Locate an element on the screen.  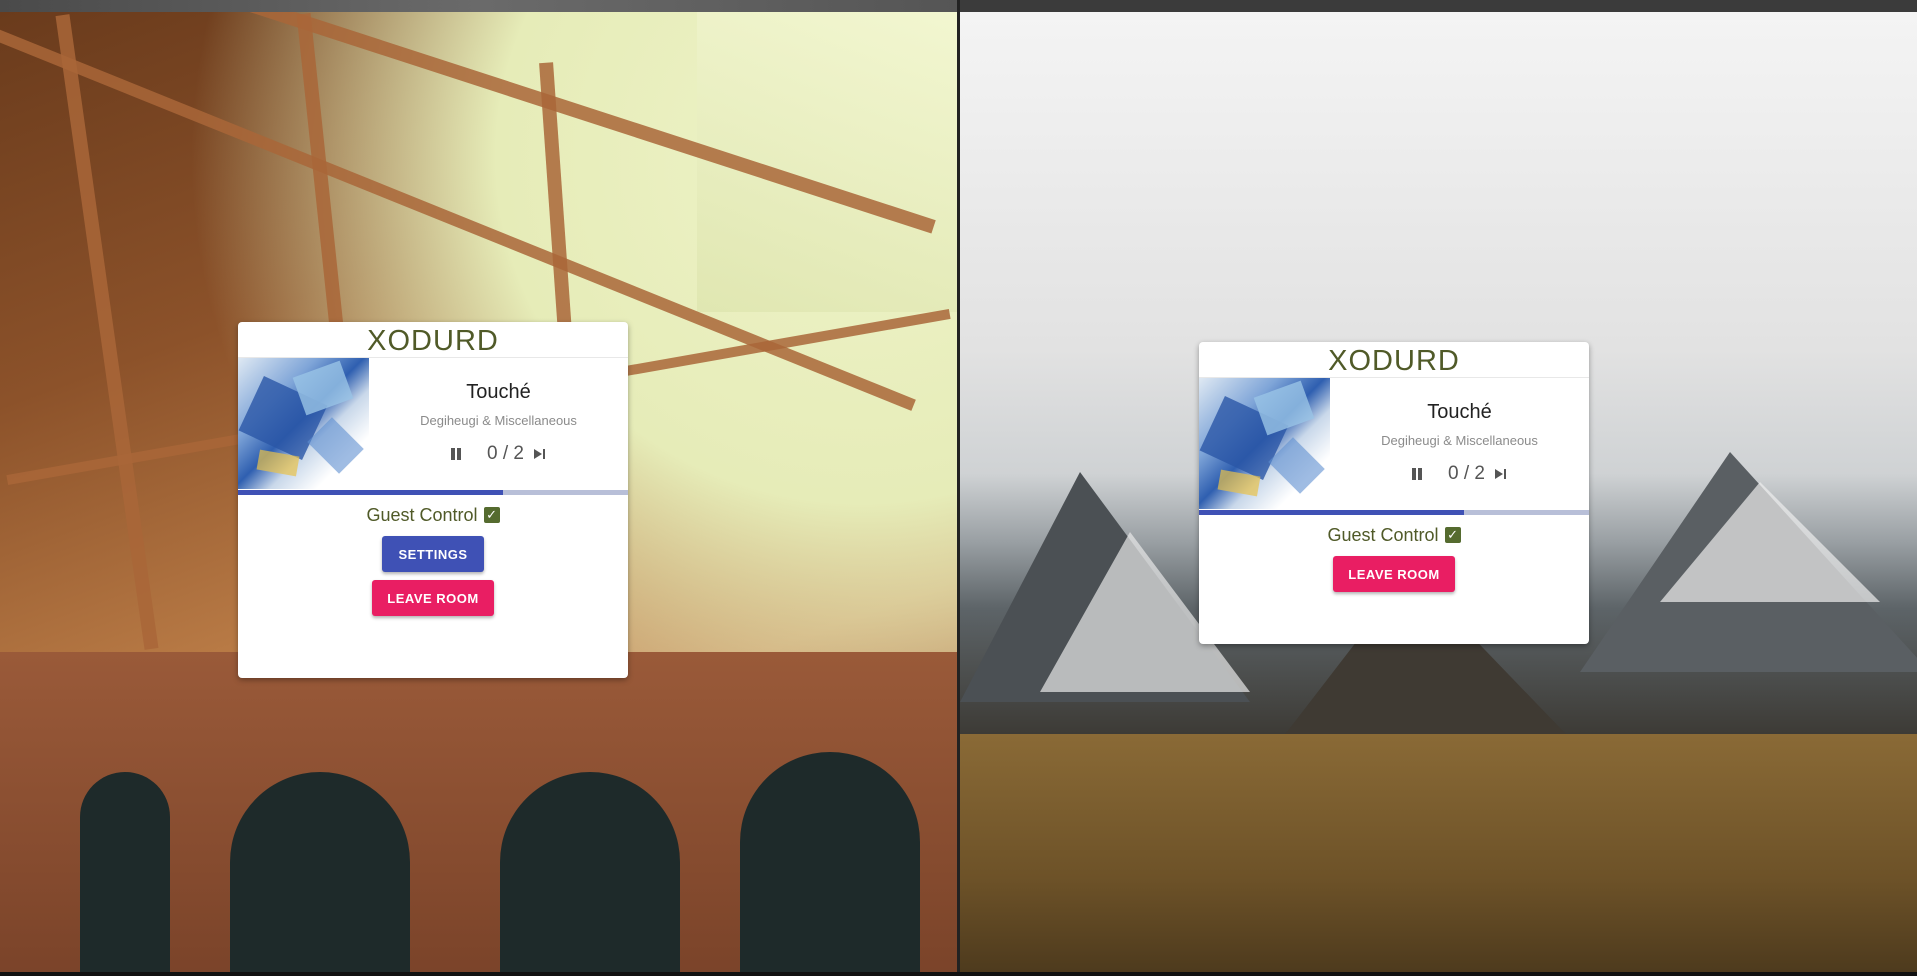
bottom-edge is located at coordinates (958, 974).